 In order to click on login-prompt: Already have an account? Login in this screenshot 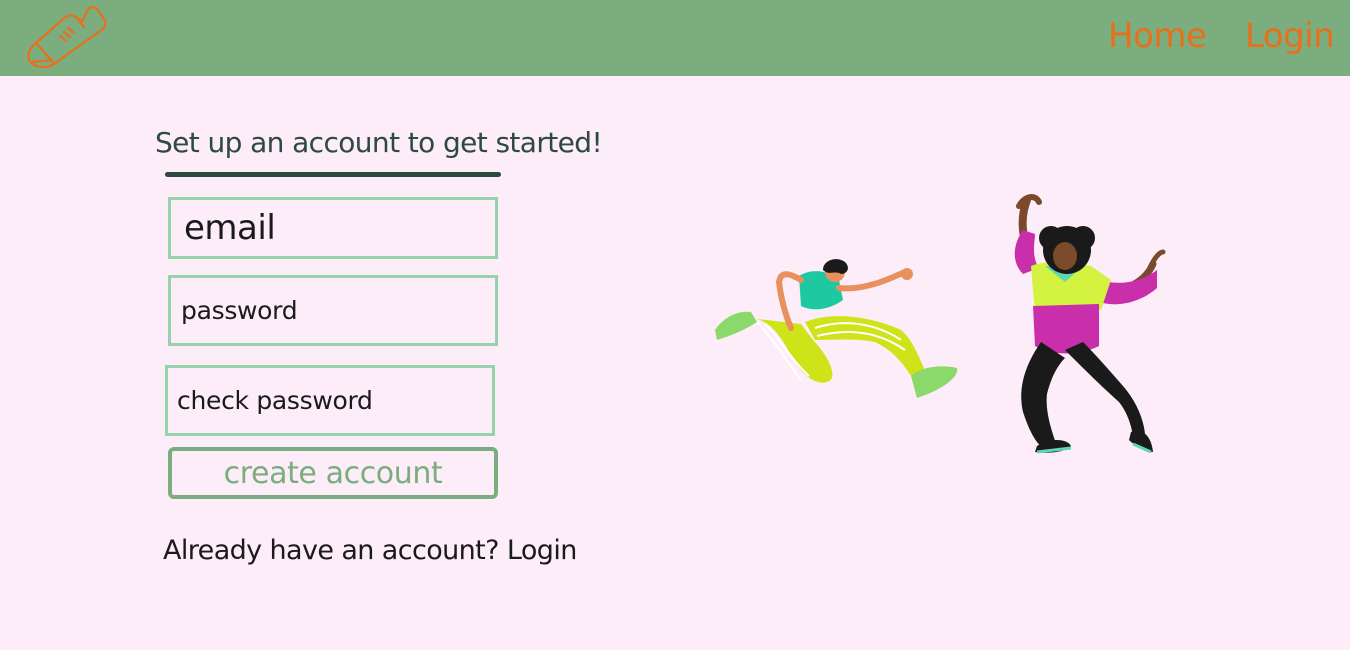, I will do `click(370, 550)`.